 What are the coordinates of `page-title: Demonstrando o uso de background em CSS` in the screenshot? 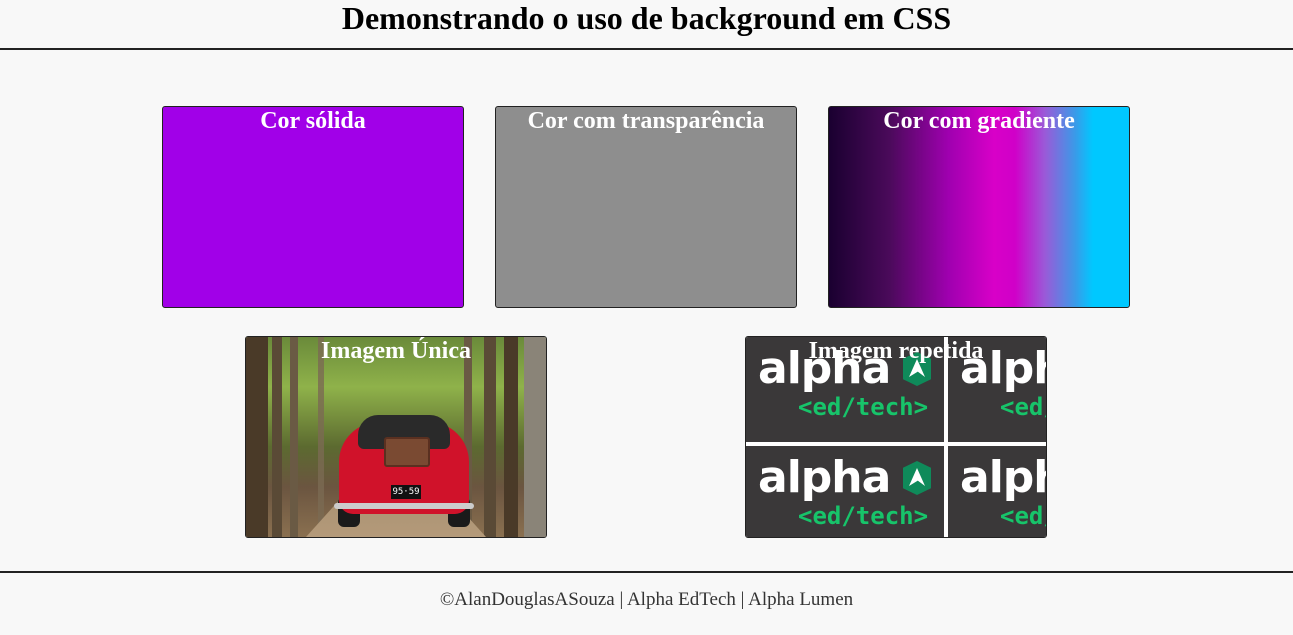 It's located at (646, 18).